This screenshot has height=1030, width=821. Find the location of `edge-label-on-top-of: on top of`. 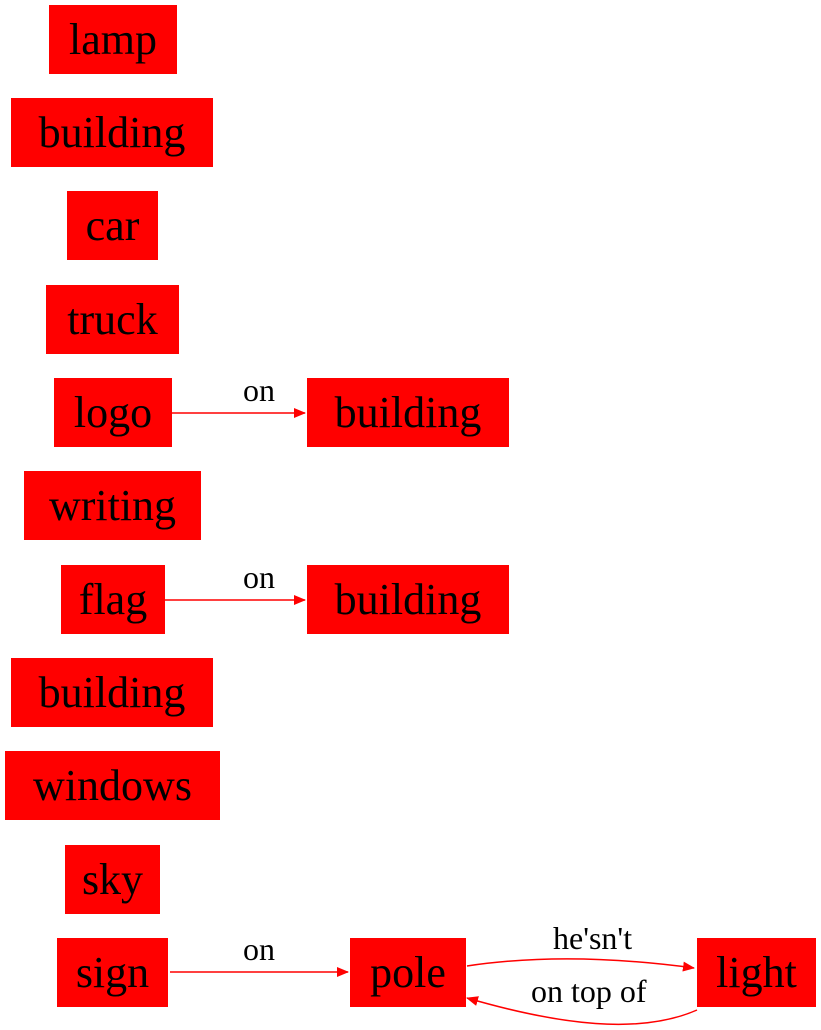

edge-label-on-top-of: on top of is located at coordinates (589, 991).